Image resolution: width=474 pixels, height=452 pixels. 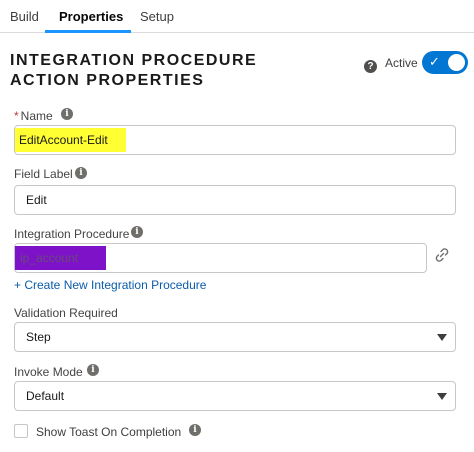 I want to click on tab-build: Build, so click(x=24, y=16).